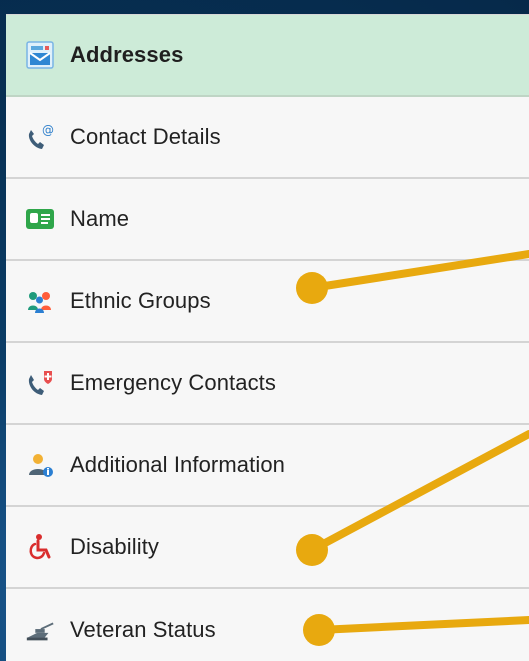  What do you see at coordinates (267, 625) in the screenshot?
I see `menu-item-veteran-status: Veteran Status` at bounding box center [267, 625].